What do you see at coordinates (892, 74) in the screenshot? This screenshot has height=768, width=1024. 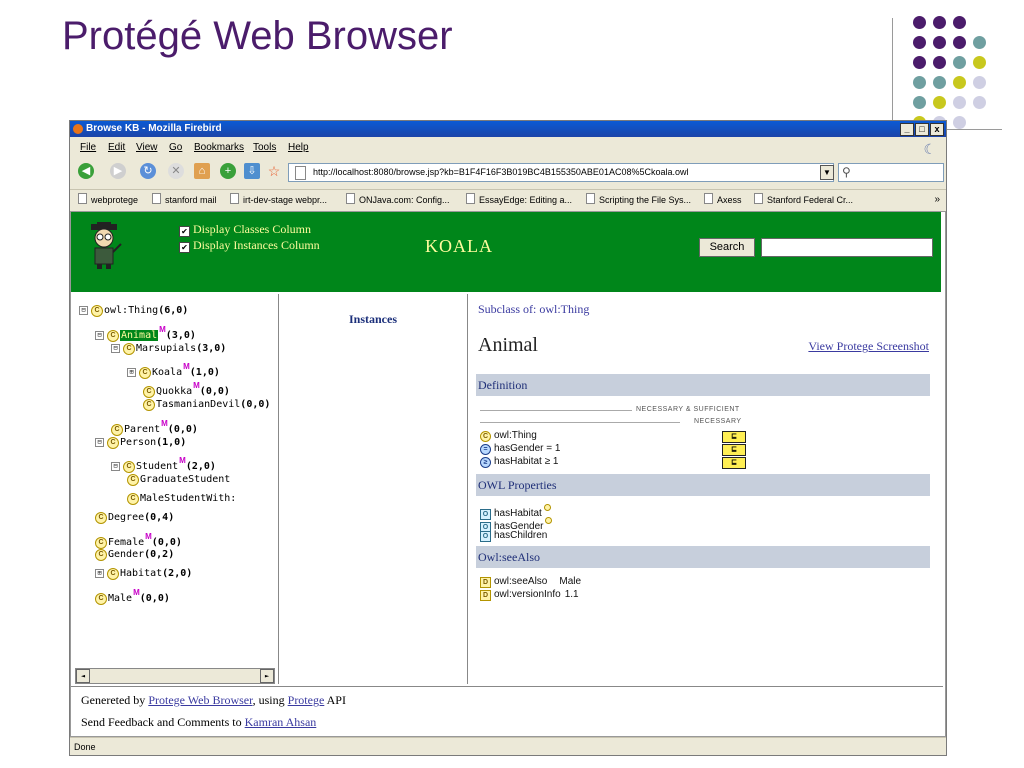 I see `decor-vertical-line` at bounding box center [892, 74].